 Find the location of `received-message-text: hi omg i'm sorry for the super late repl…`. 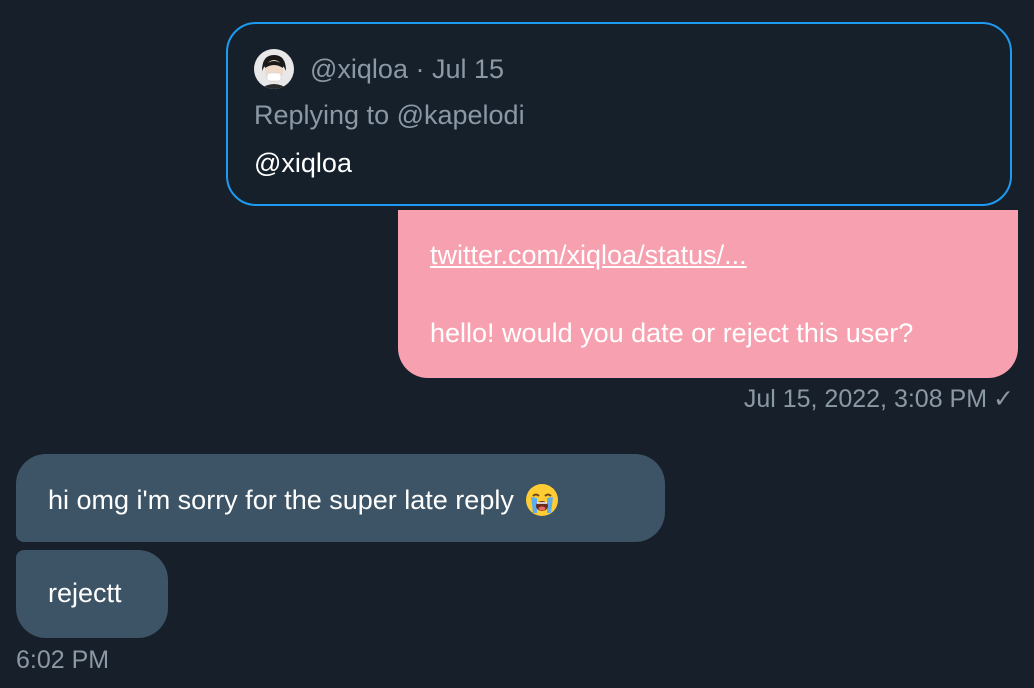

received-message-text: hi omg i'm sorry for the super late repl… is located at coordinates (281, 499).